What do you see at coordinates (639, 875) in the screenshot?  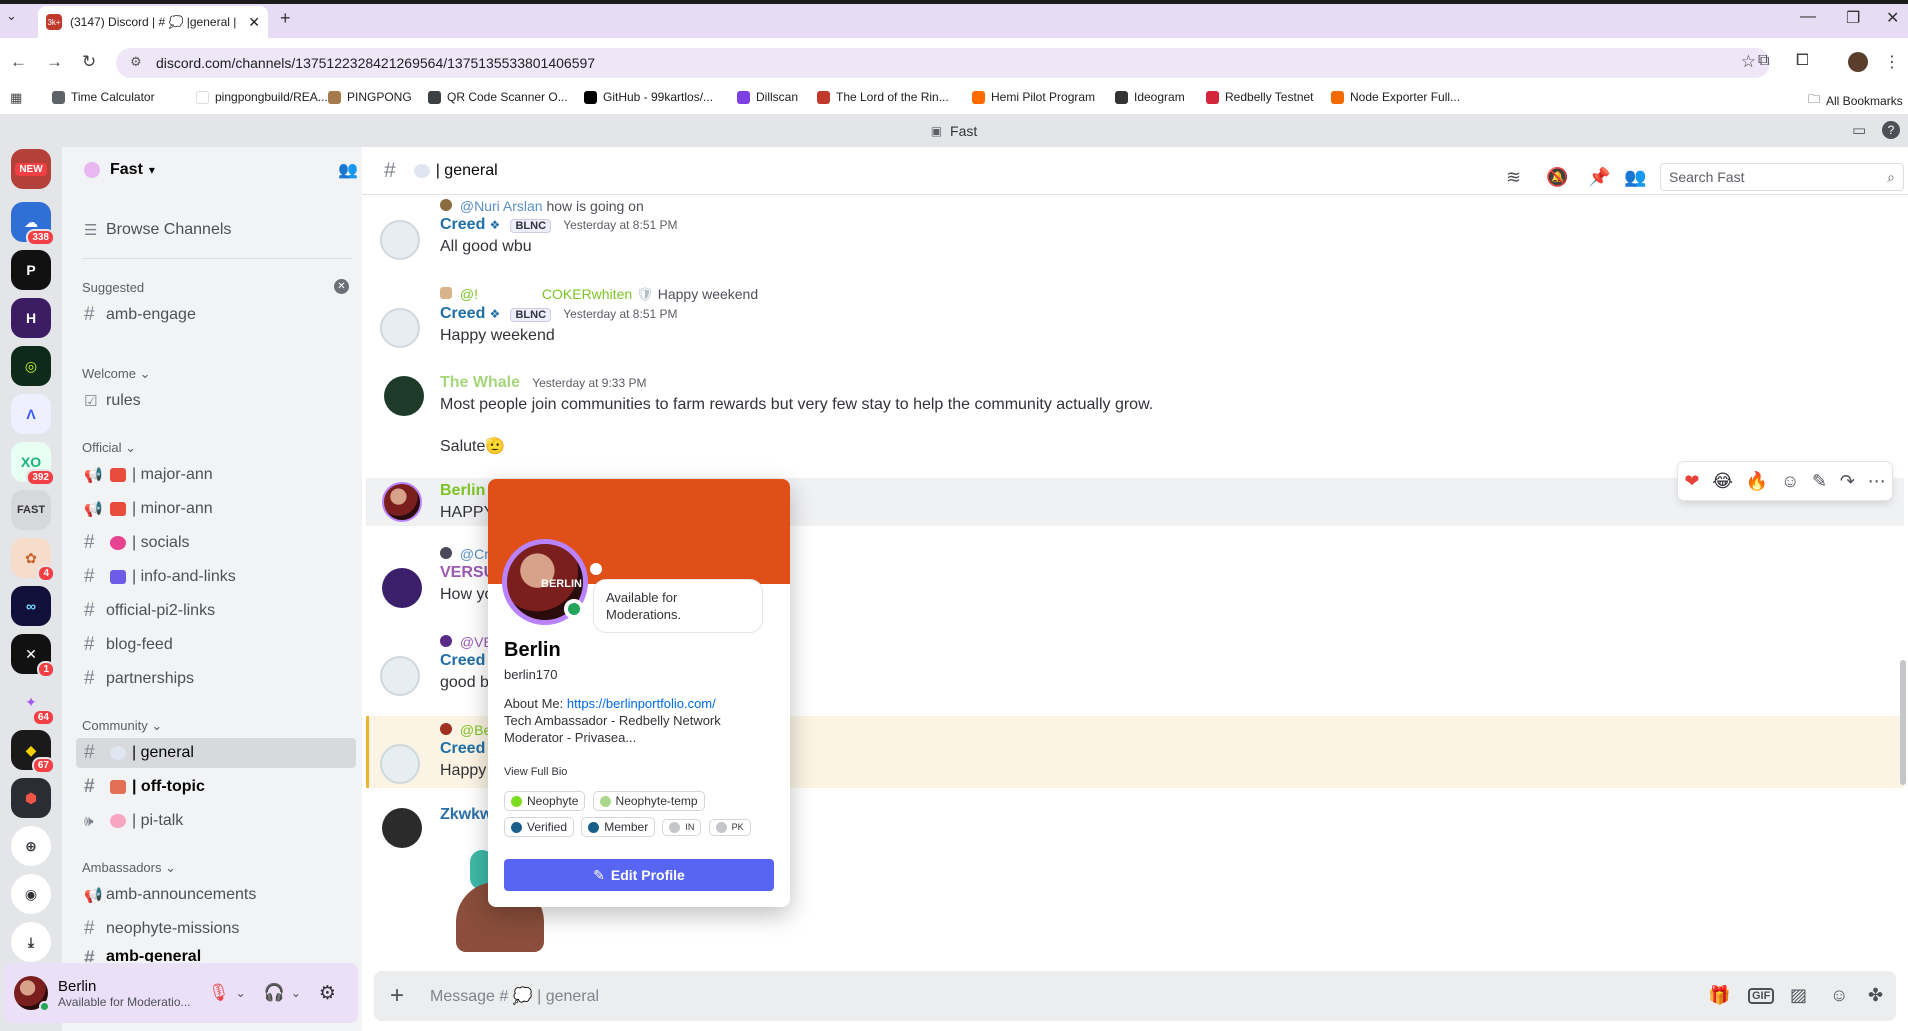 I see `edit-profile-button: ✎ Edit Profile` at bounding box center [639, 875].